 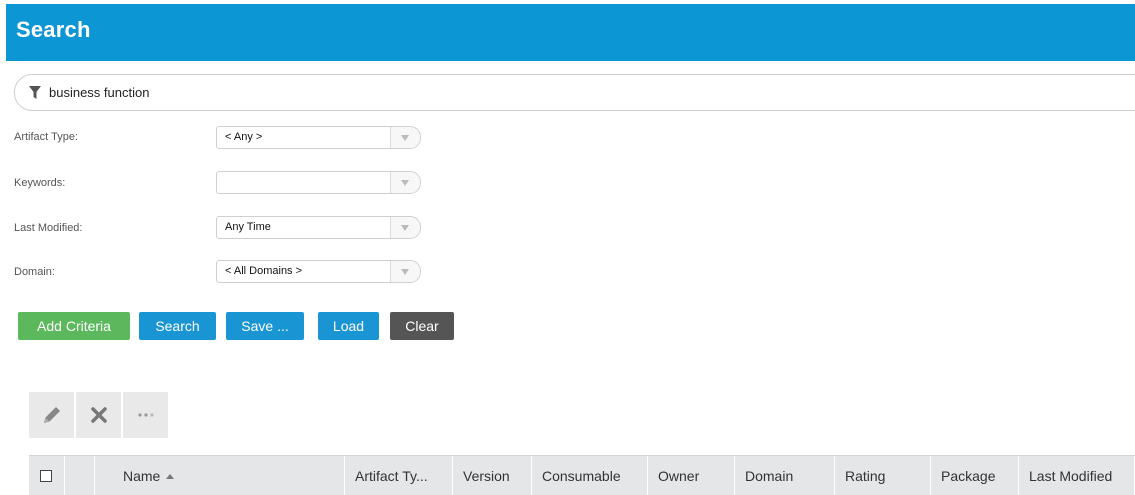 What do you see at coordinates (40, 183) in the screenshot?
I see `keywords-label: Keywords:` at bounding box center [40, 183].